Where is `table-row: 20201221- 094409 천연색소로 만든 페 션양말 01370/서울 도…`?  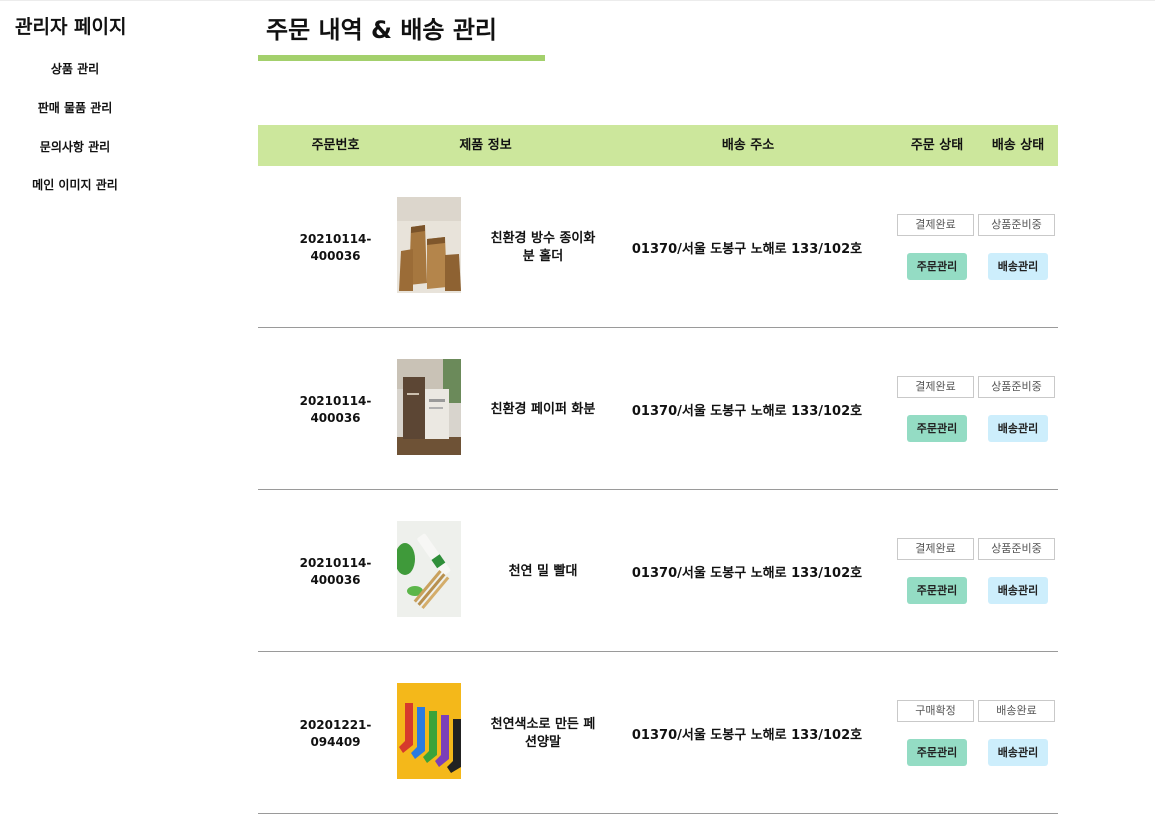 table-row: 20201221- 094409 천연색소로 만든 페 션양말 01370/서울 도… is located at coordinates (658, 733).